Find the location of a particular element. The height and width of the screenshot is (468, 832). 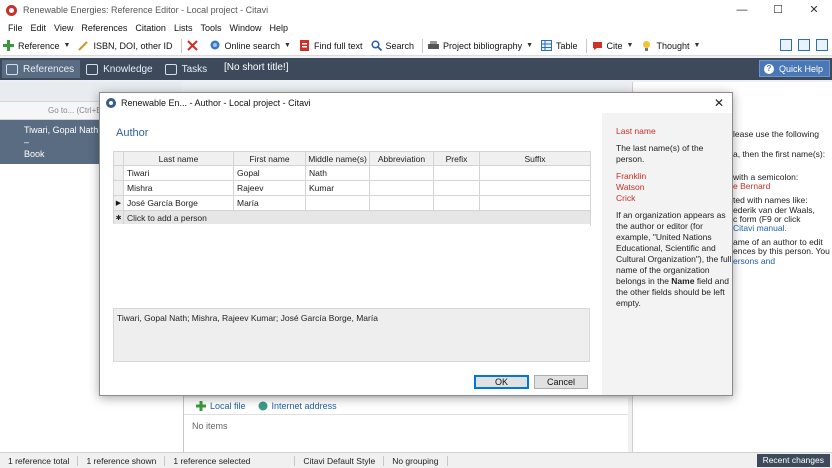

help-field-title: Last name is located at coordinates (636, 131).